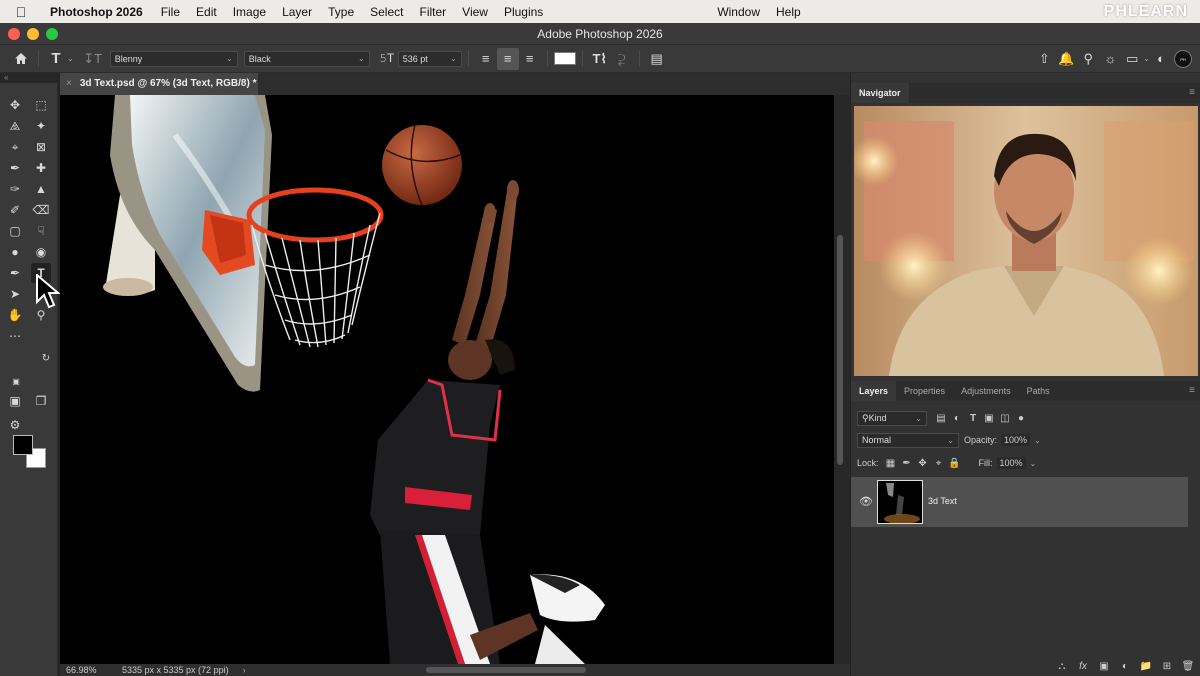  I want to click on character-panel-icon: ▤, so click(657, 59).